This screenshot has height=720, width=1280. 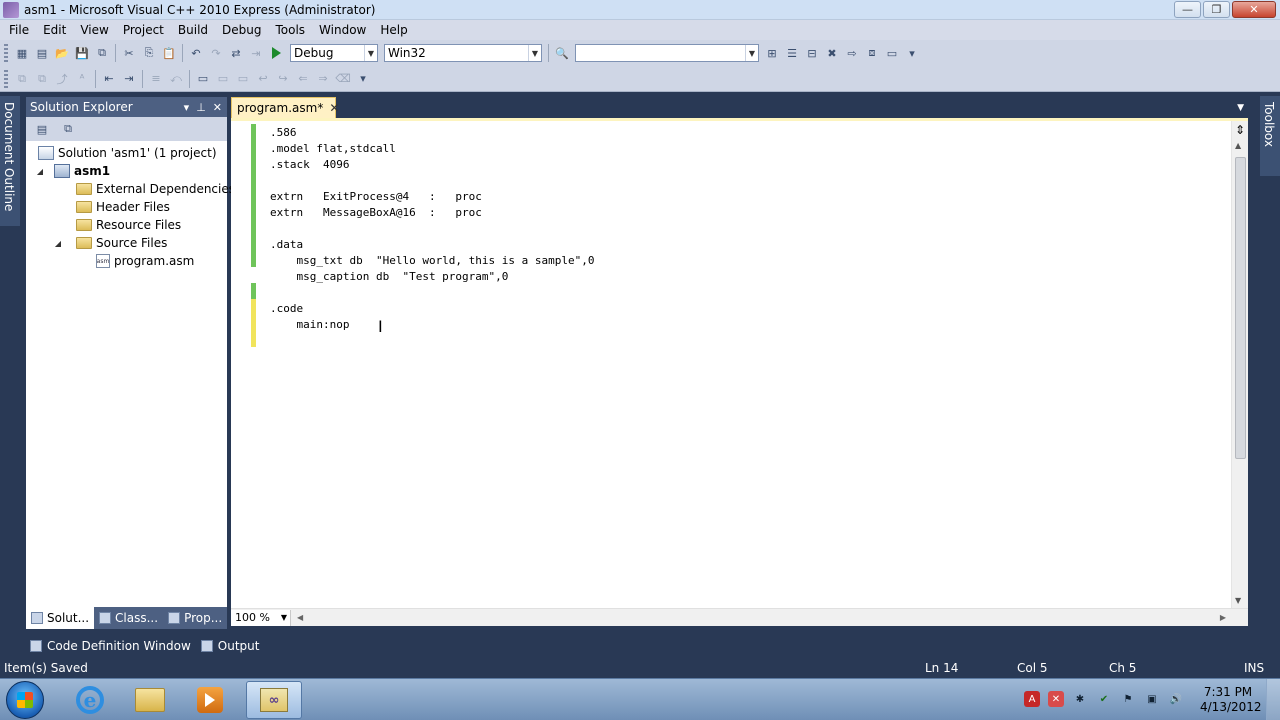 I want to click on menu-file: File, so click(x=19, y=30).